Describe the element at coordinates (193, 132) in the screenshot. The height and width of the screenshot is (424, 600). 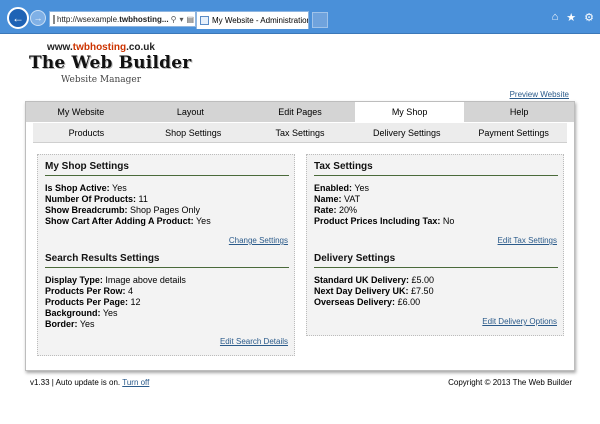
I see `subtab-shop-settings: Shop Settings` at that location.